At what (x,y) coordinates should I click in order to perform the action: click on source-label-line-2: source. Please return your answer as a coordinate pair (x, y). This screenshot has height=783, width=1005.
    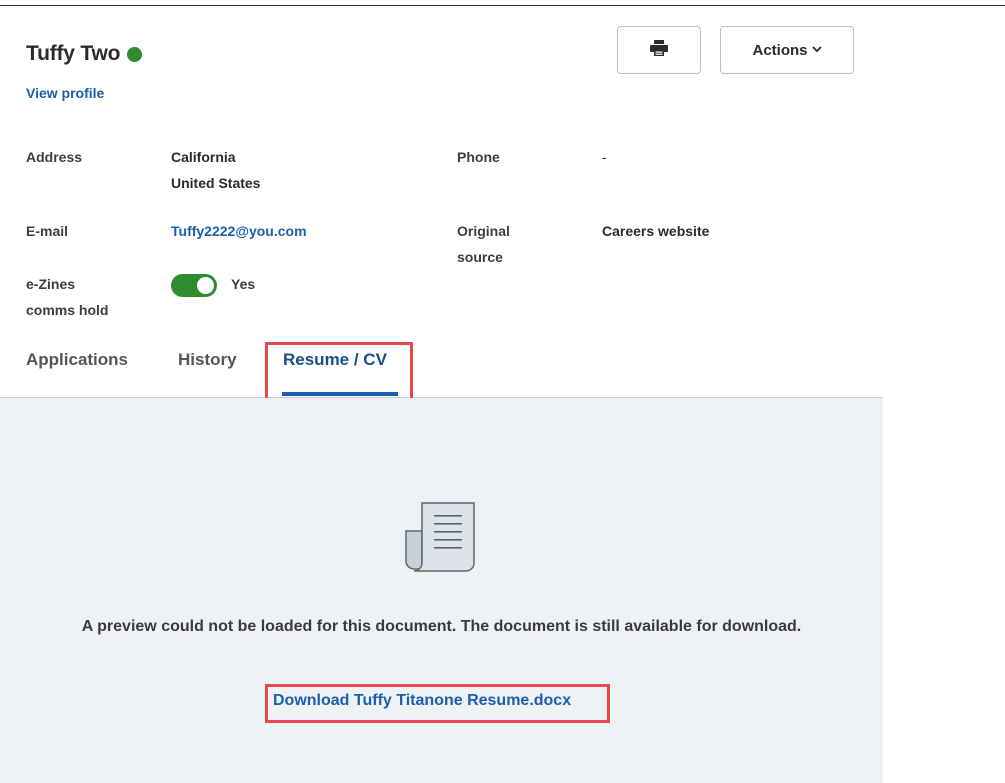
    Looking at the image, I should click on (480, 257).